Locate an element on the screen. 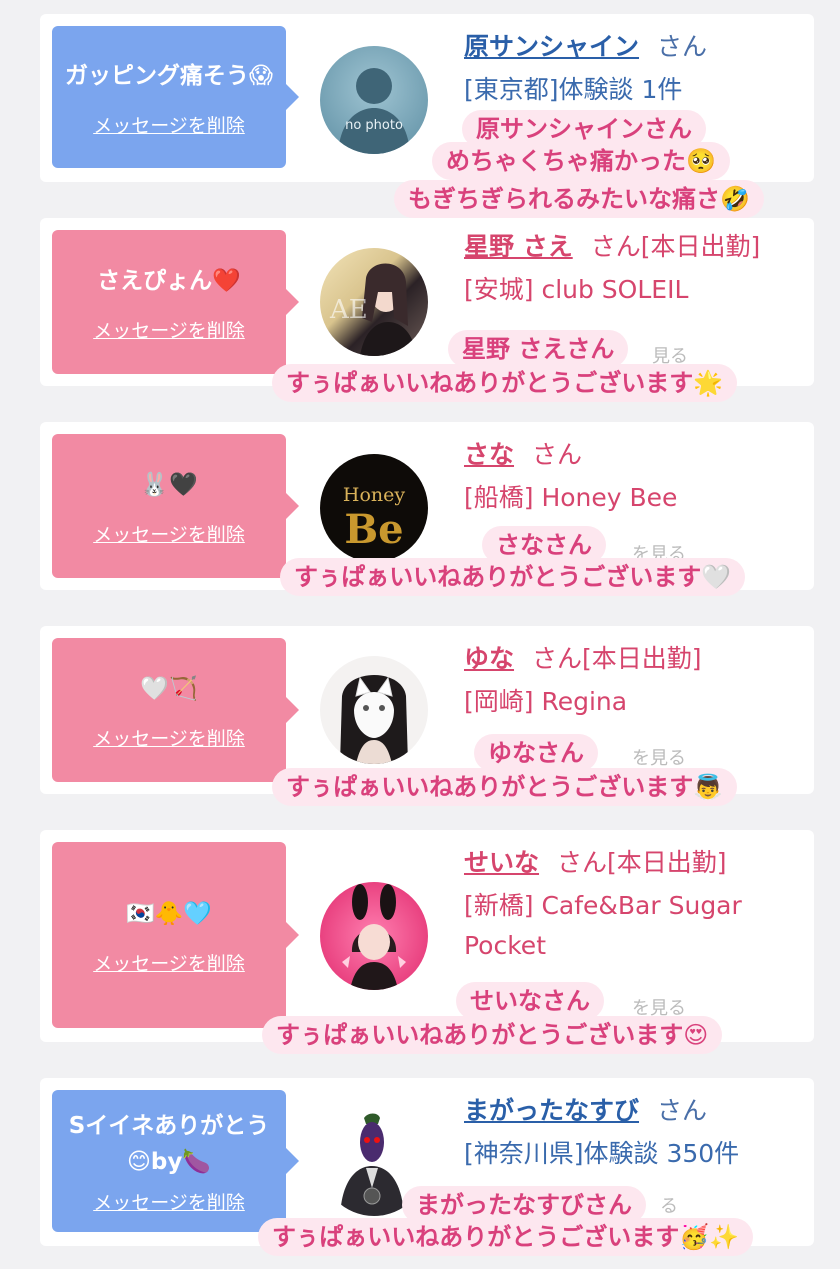 This screenshot has height=1269, width=840. avatar: no photo is located at coordinates (374, 100).